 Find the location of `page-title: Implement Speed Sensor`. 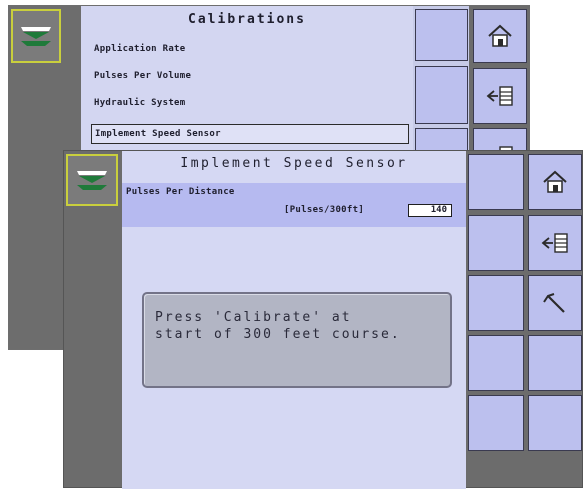

page-title: Implement Speed Sensor is located at coordinates (294, 163).